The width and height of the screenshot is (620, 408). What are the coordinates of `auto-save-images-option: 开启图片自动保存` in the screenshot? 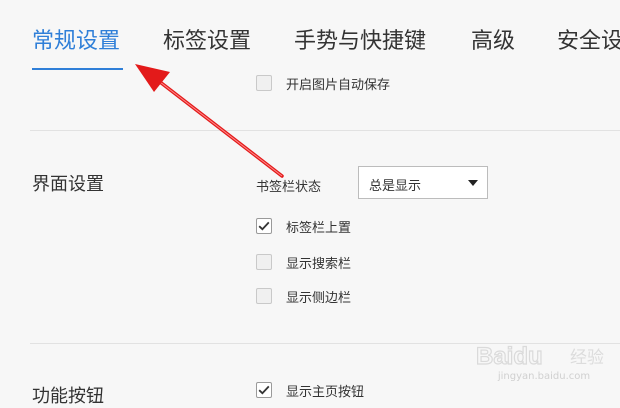 It's located at (323, 83).